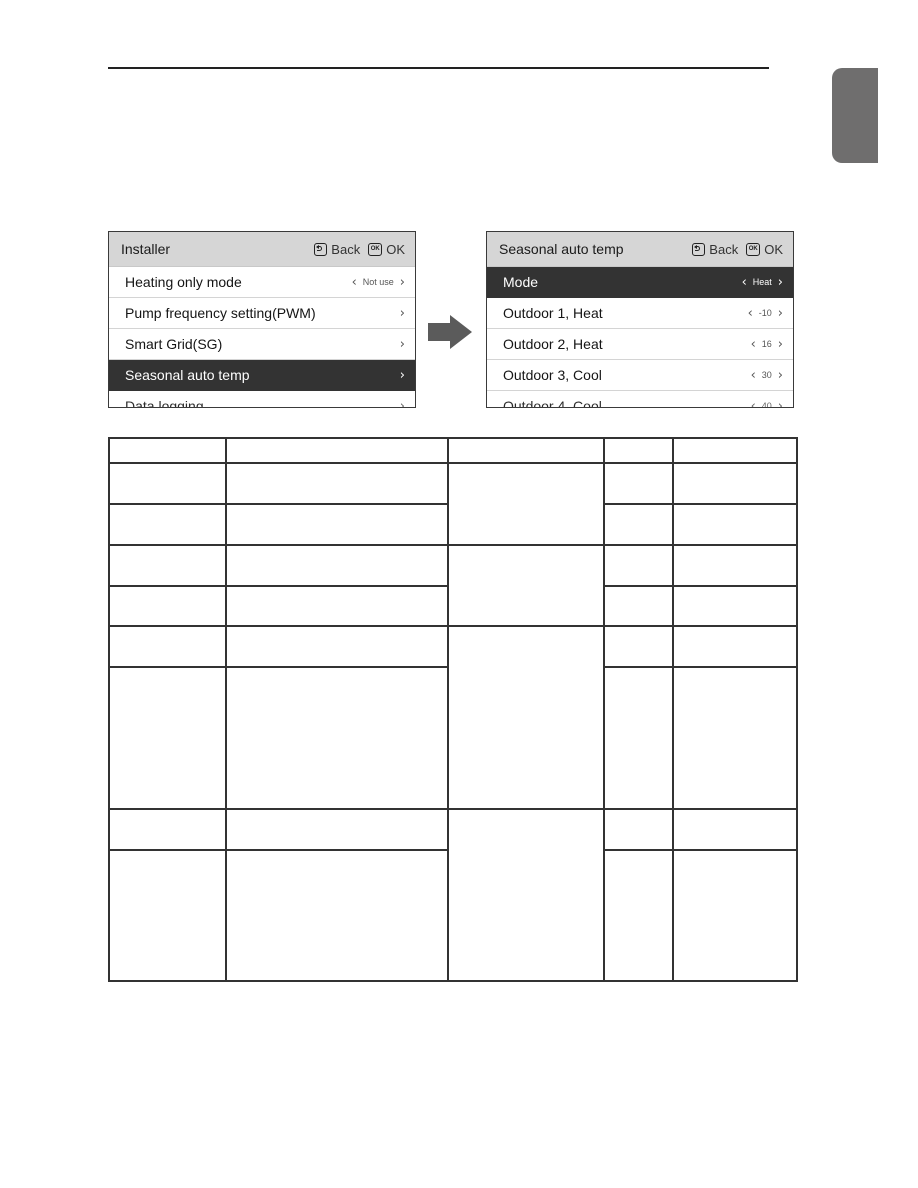 The image size is (918, 1188). I want to click on setting-label: Outdoor 1, Heat, so click(553, 313).